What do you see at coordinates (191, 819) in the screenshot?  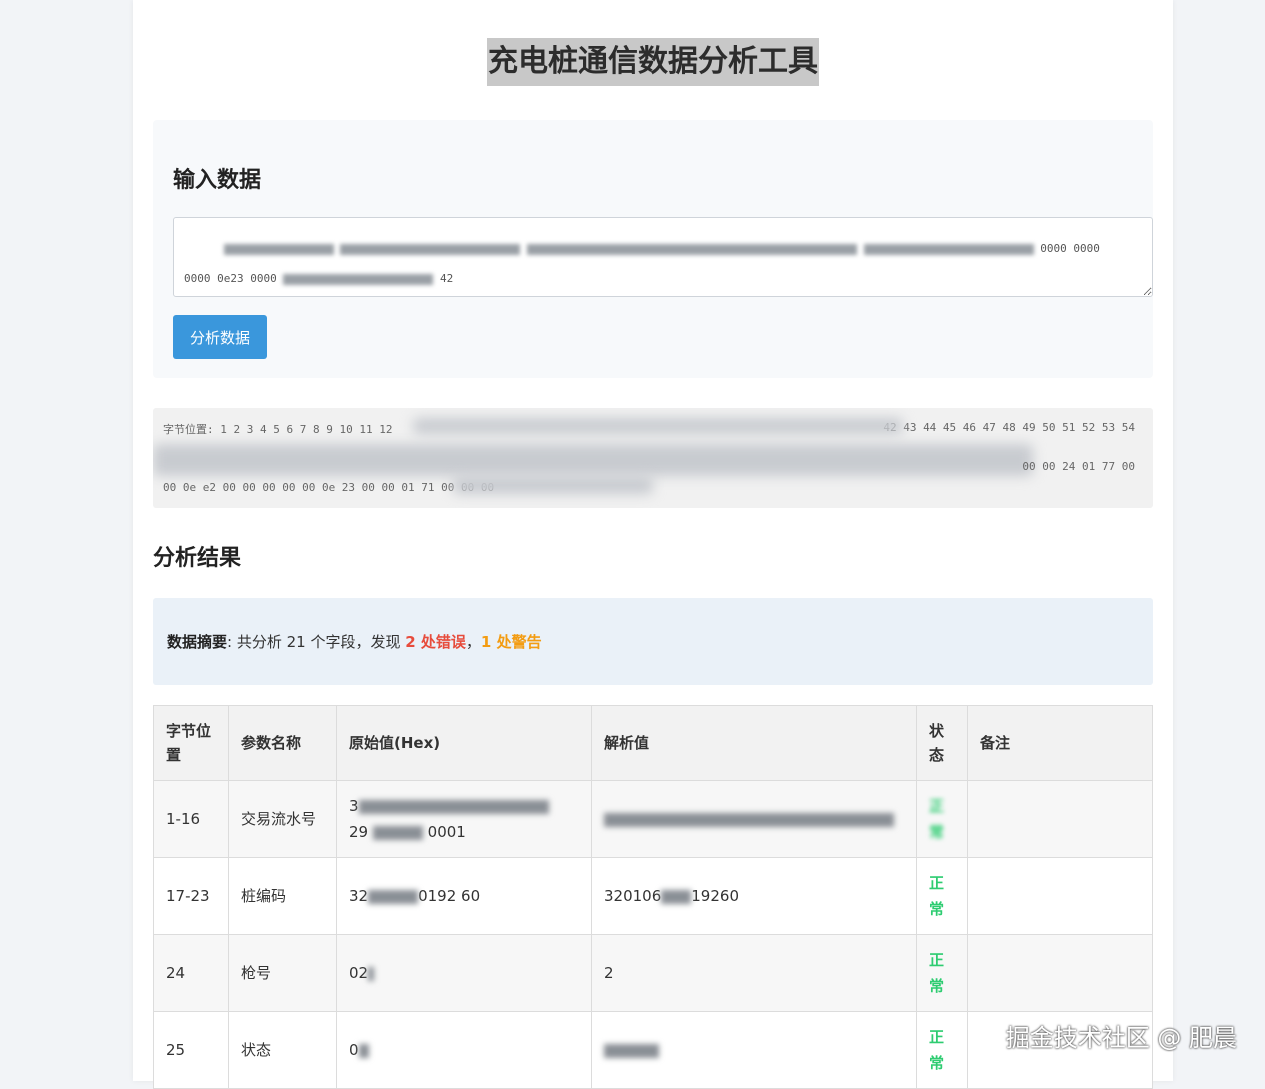 I see `cell-position: 1-16` at bounding box center [191, 819].